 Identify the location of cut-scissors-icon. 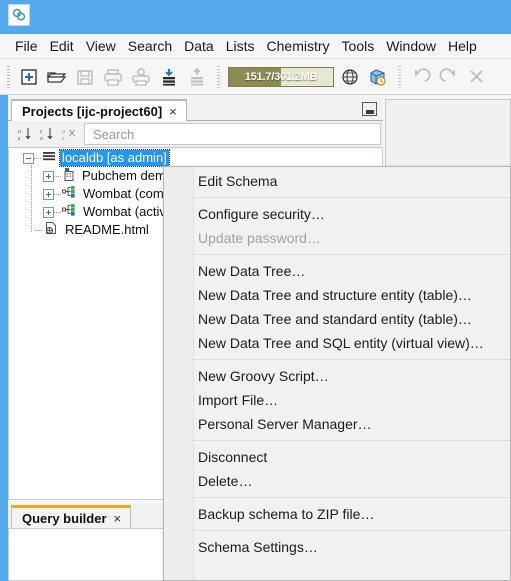
(477, 77).